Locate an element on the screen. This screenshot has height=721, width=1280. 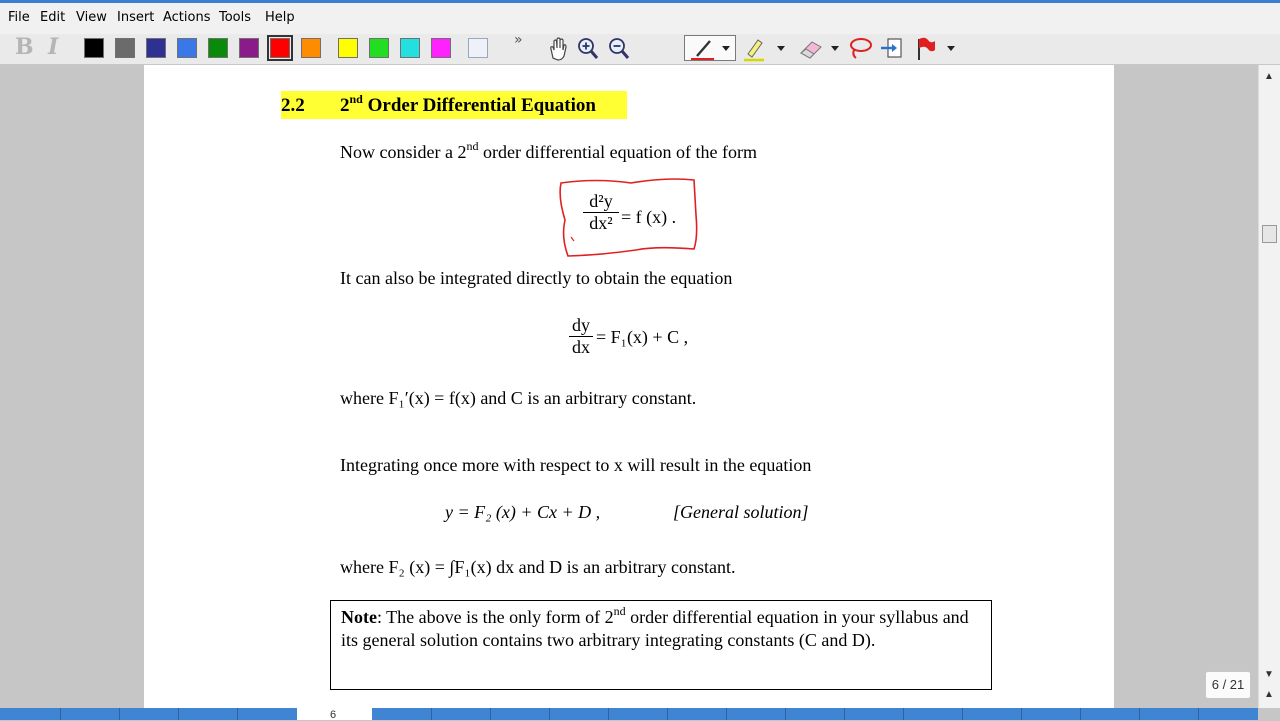
heading-rest: Order Differential Equation is located at coordinates (479, 105).